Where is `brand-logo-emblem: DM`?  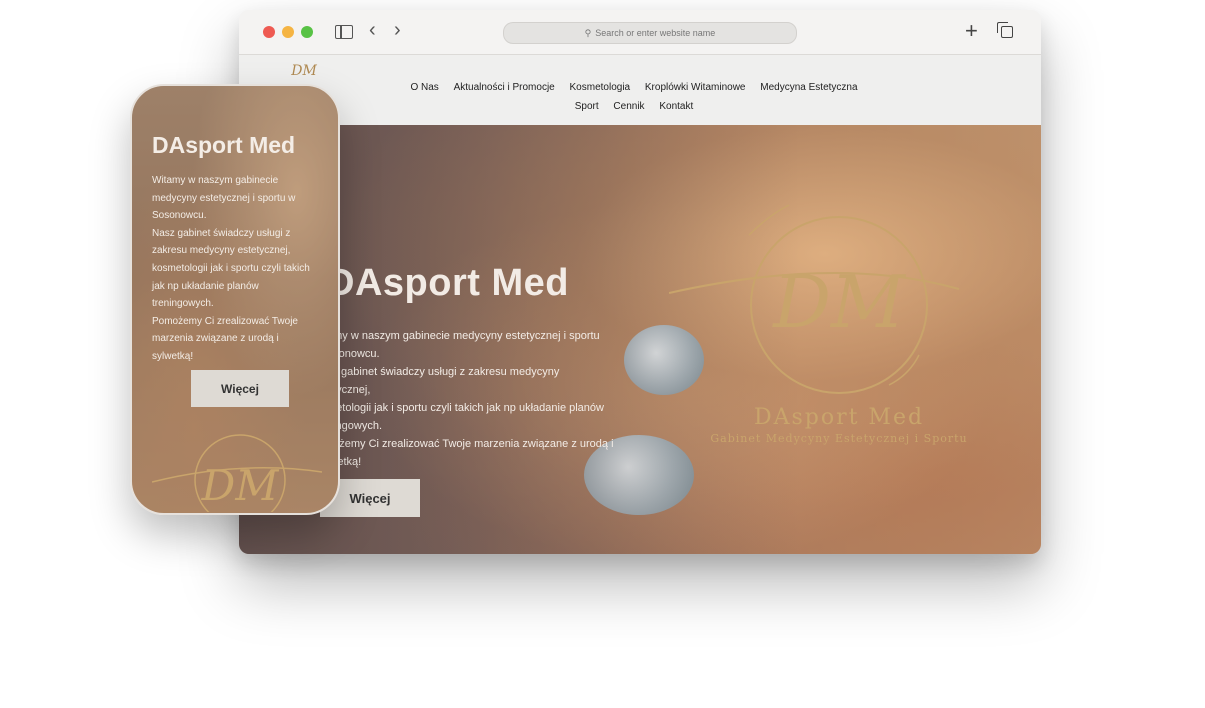
brand-logo-emblem: DM is located at coordinates (814, 299).